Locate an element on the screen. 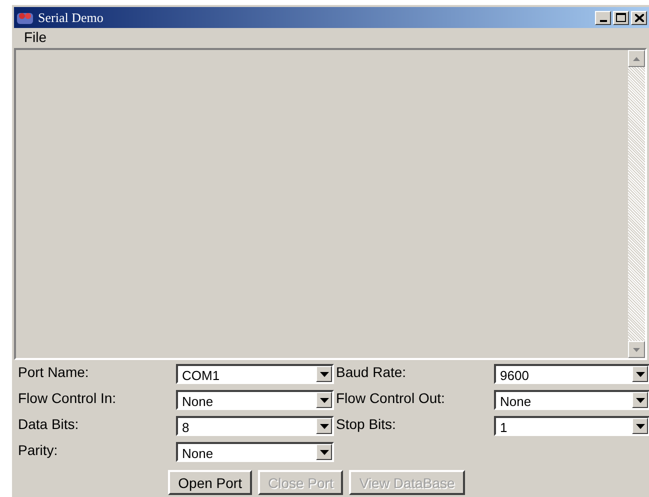  up-arrow-icon is located at coordinates (636, 58).